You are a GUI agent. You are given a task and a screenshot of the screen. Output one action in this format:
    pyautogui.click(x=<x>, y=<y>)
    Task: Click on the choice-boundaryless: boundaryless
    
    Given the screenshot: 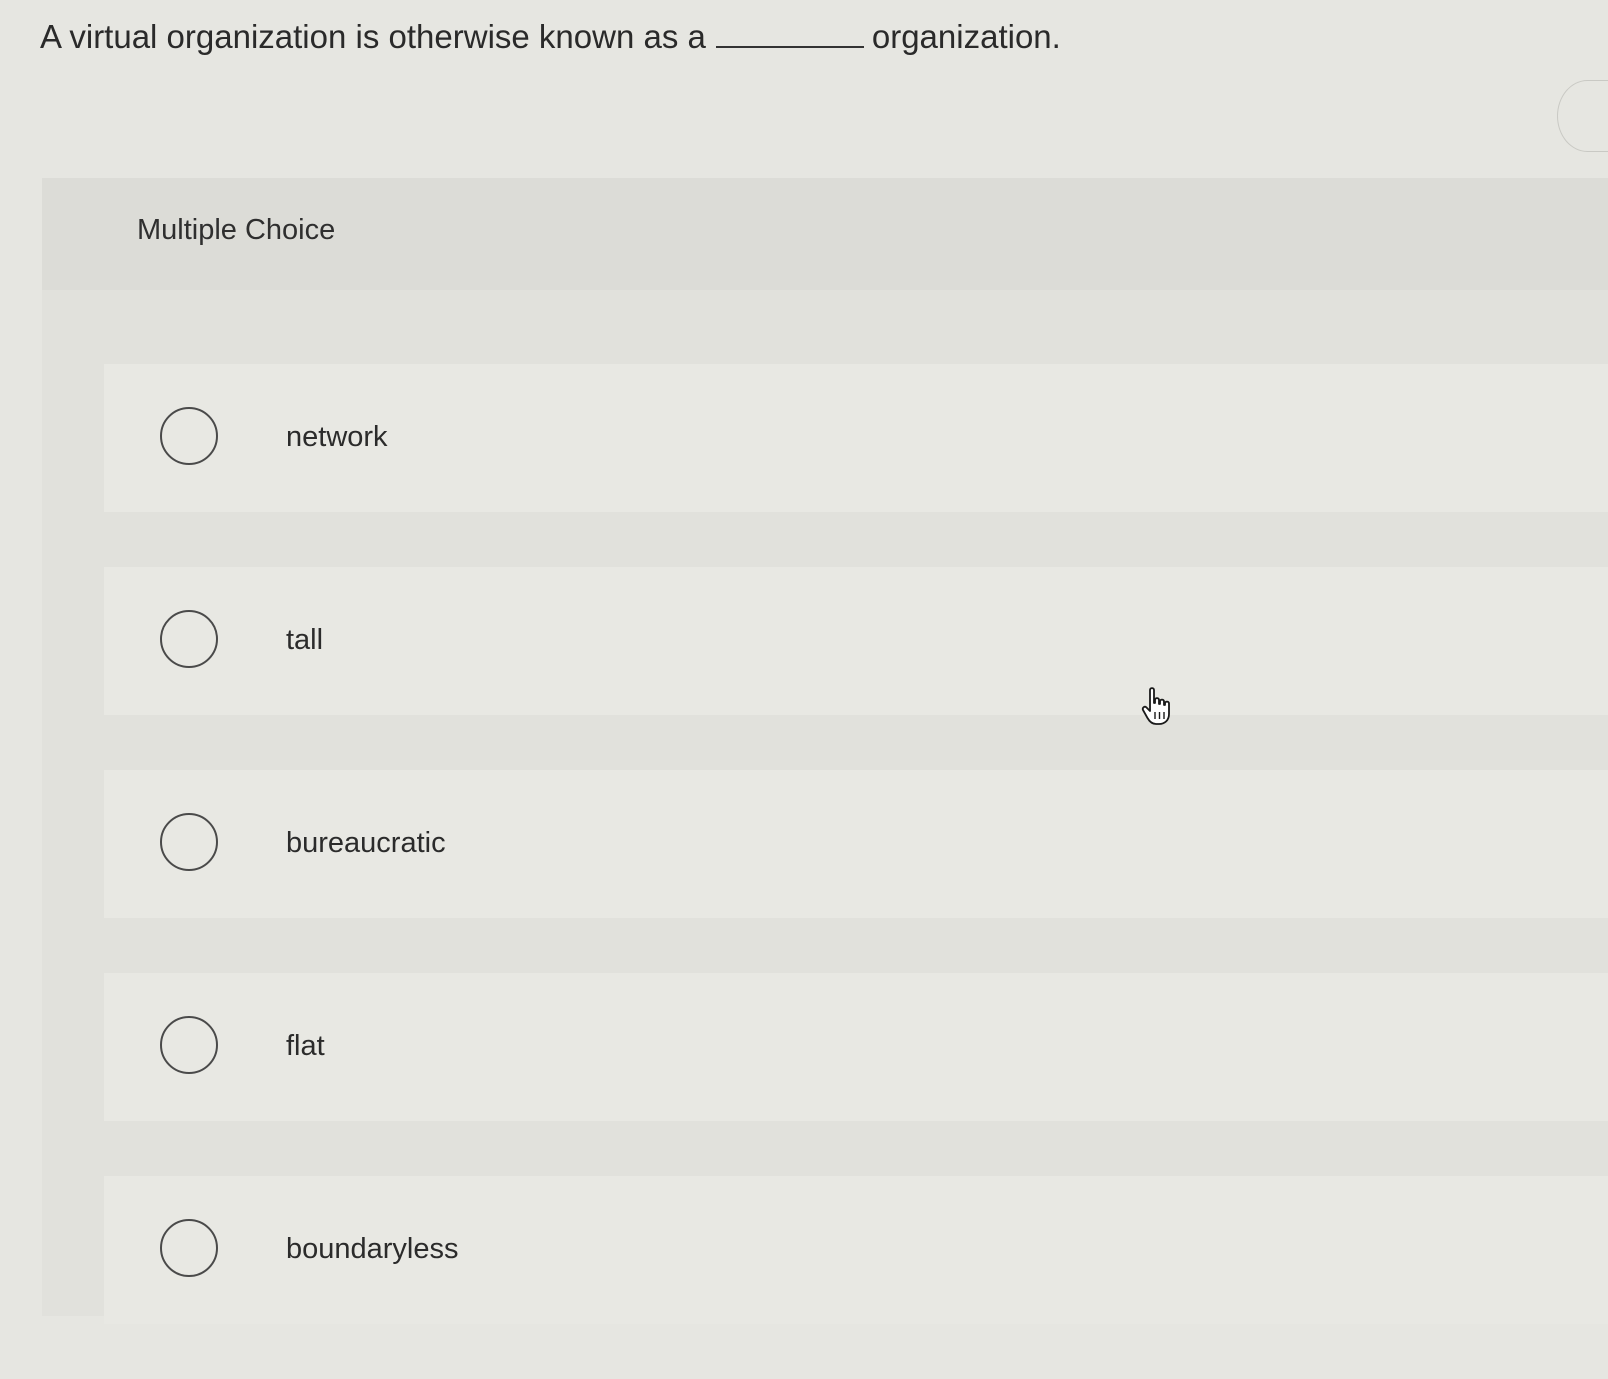 What is the action you would take?
    pyautogui.click(x=856, y=1250)
    